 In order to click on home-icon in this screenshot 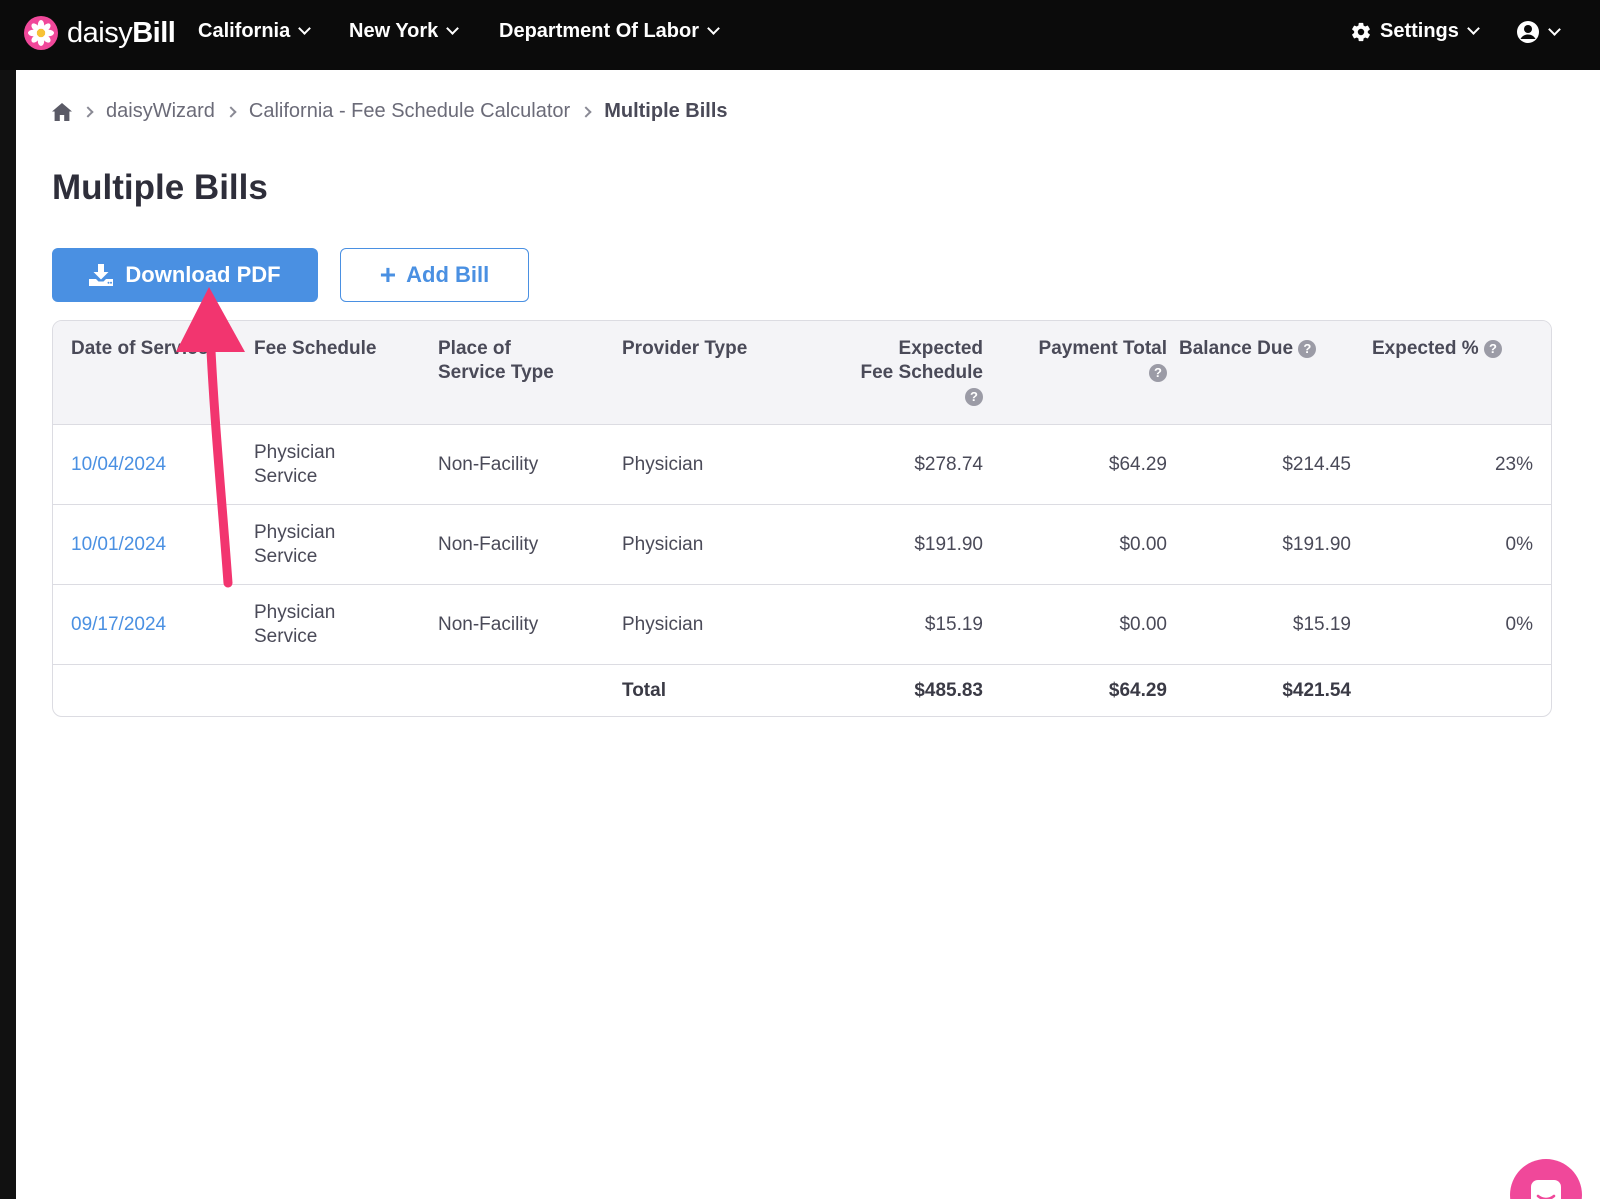, I will do `click(62, 111)`.